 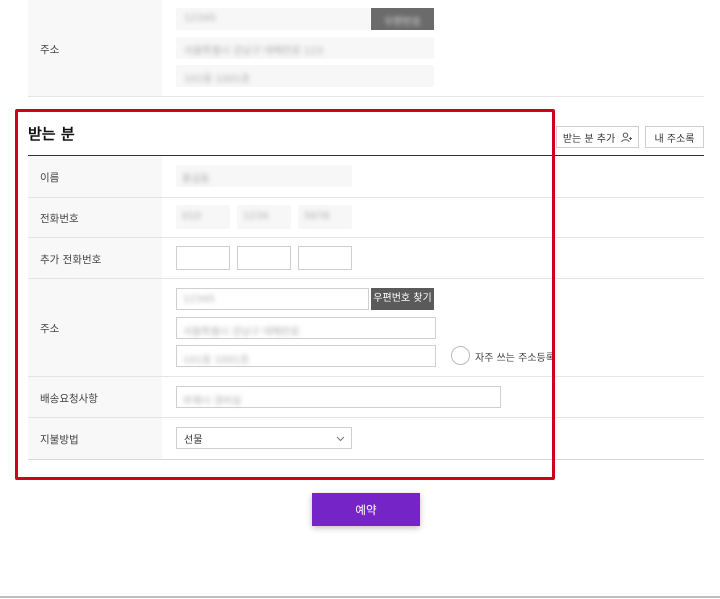 I want to click on top-zipcode-button-label: 우편번호, so click(x=402, y=22).